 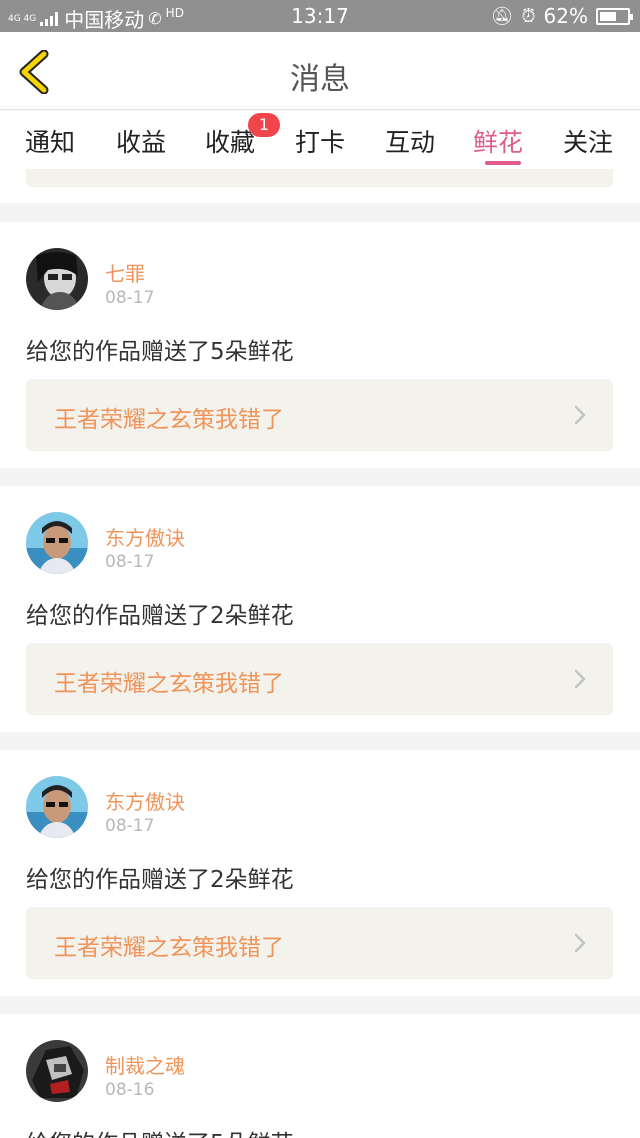 I want to click on tab-checkin: 打卡, so click(x=320, y=141).